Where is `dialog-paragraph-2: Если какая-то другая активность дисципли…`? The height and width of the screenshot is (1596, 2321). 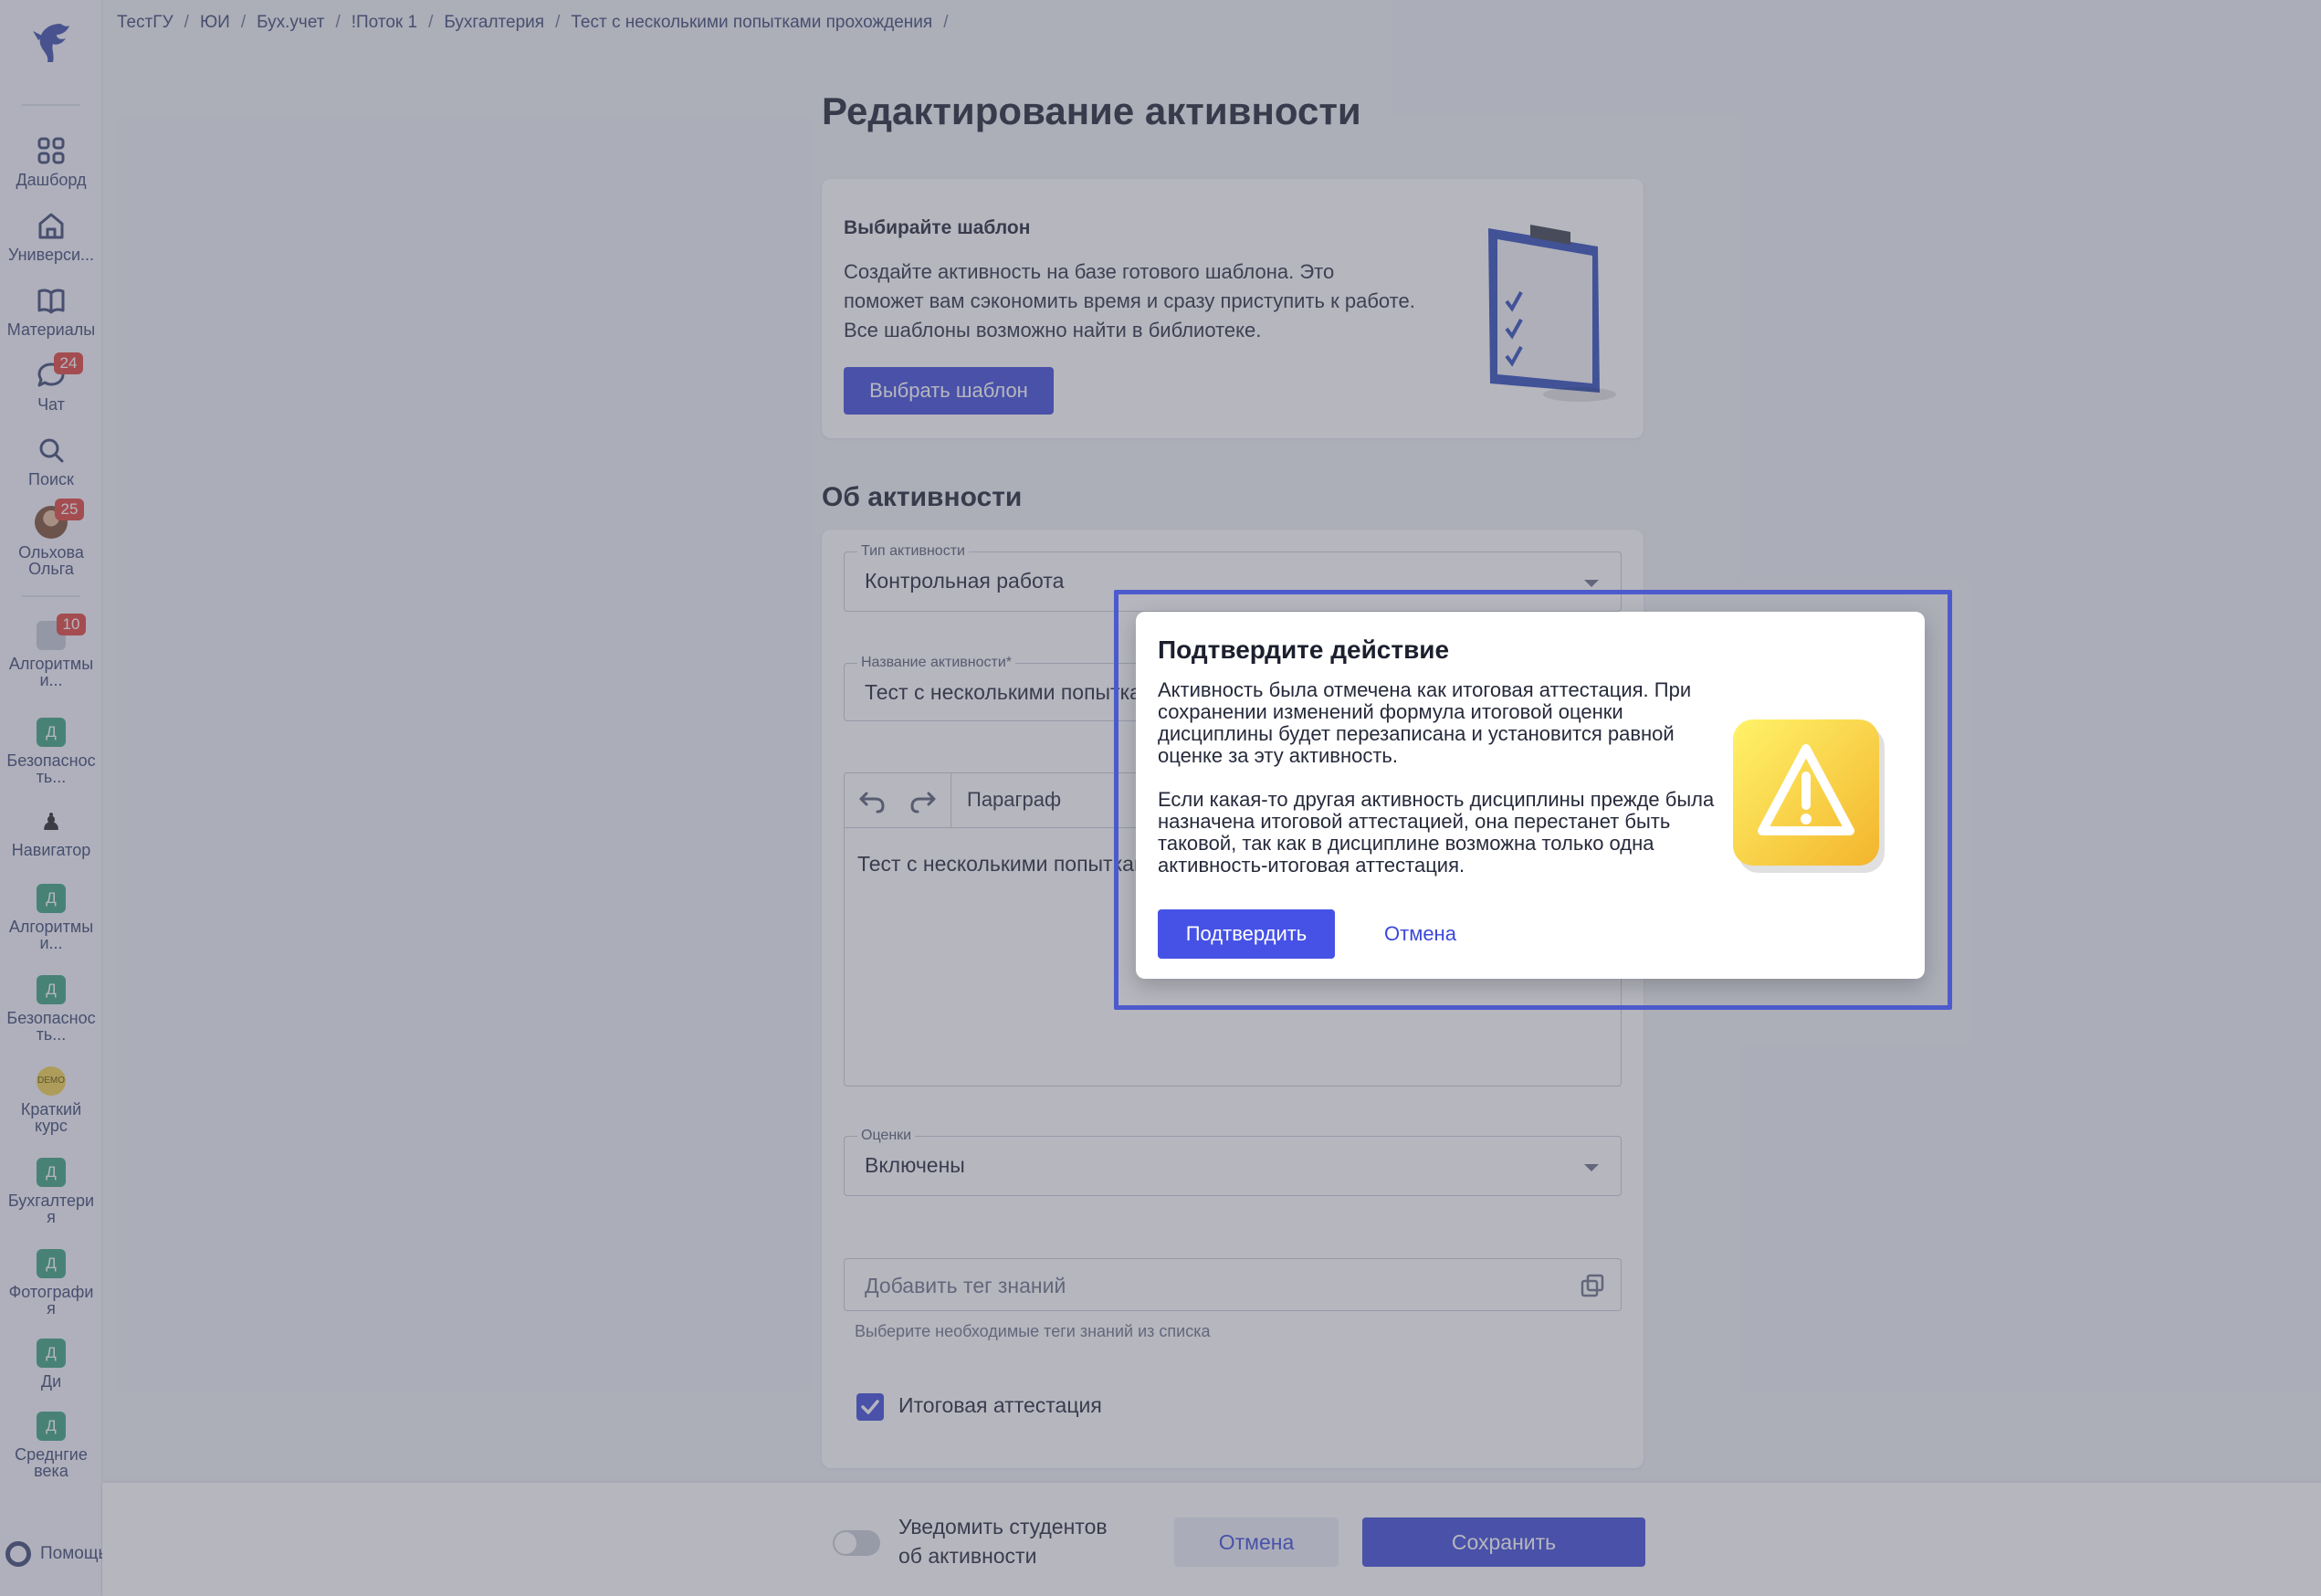 dialog-paragraph-2: Если какая-то другая активность дисципли… is located at coordinates (1436, 832).